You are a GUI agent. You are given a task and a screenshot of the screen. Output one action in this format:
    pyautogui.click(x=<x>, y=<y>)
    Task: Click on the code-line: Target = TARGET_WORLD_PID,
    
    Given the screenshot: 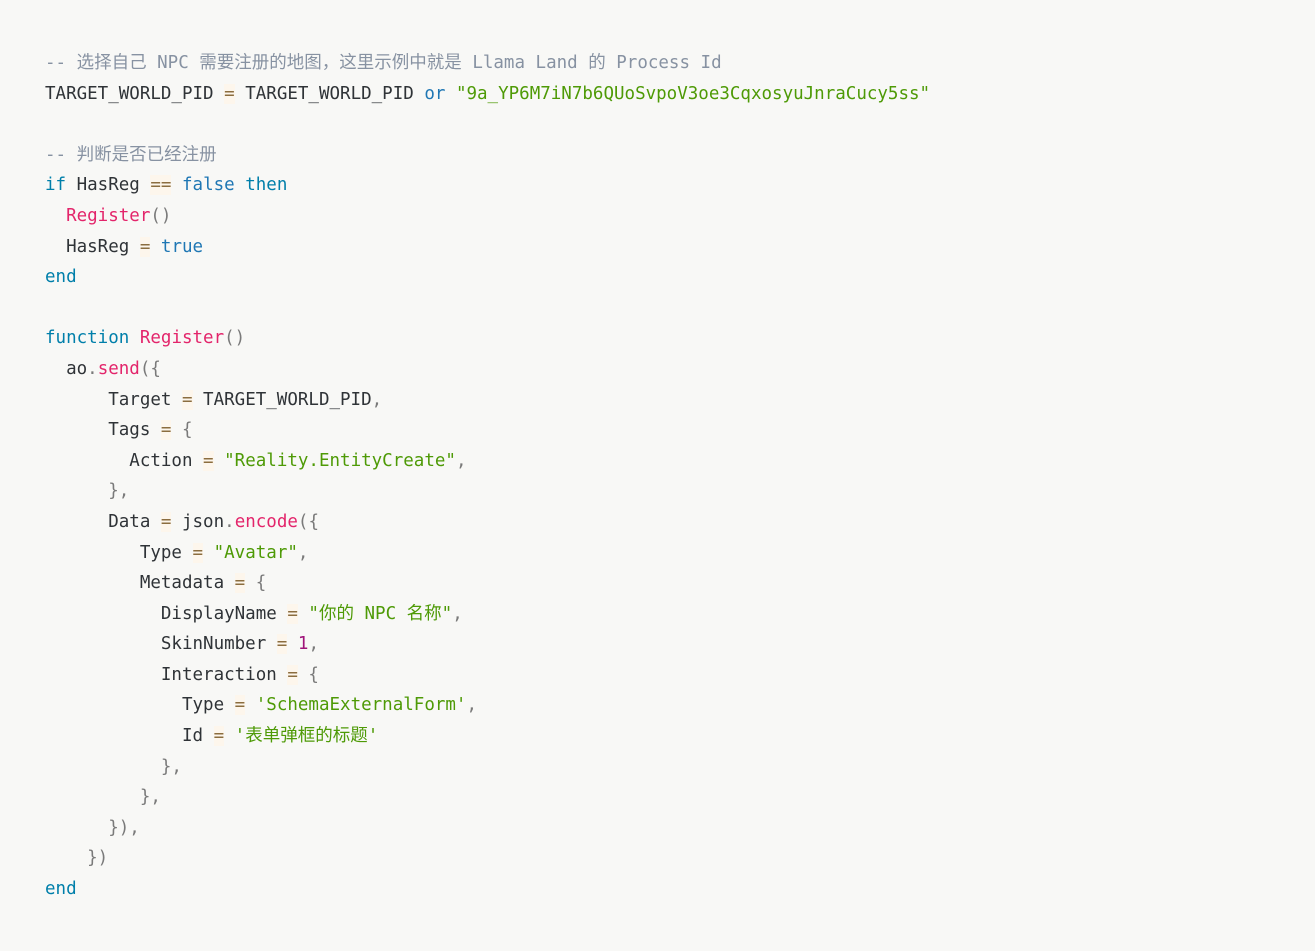 What is the action you would take?
    pyautogui.click(x=680, y=400)
    